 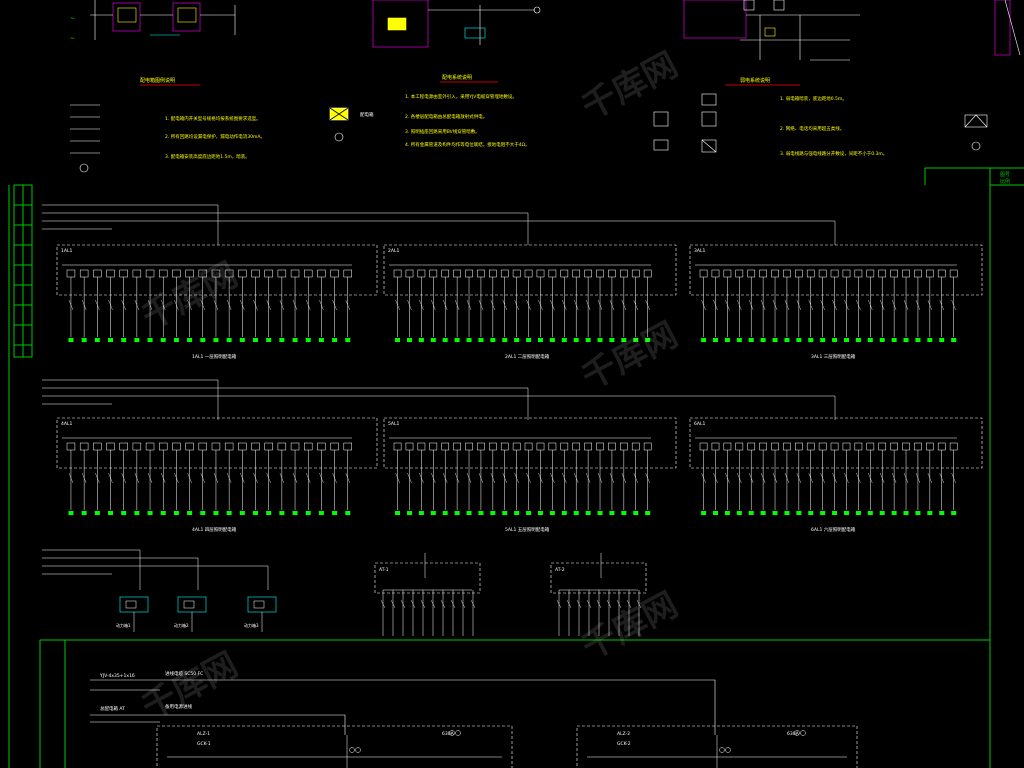 I want to click on panel-id: 3AL1, so click(x=699, y=251).